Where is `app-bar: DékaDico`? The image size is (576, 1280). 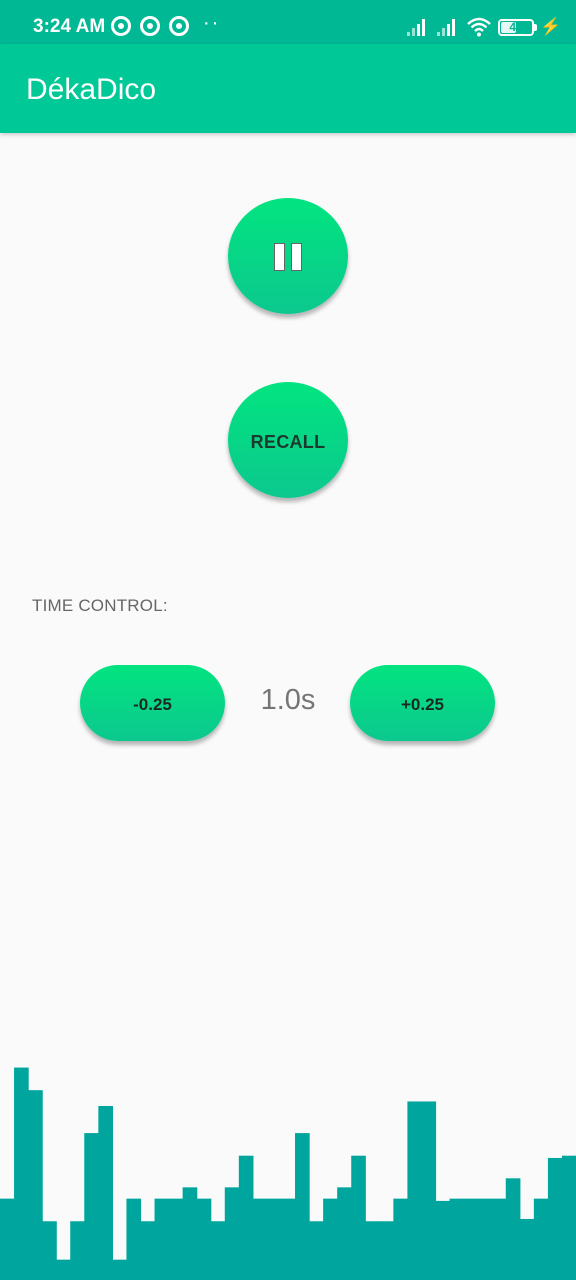
app-bar: DékaDico is located at coordinates (288, 88).